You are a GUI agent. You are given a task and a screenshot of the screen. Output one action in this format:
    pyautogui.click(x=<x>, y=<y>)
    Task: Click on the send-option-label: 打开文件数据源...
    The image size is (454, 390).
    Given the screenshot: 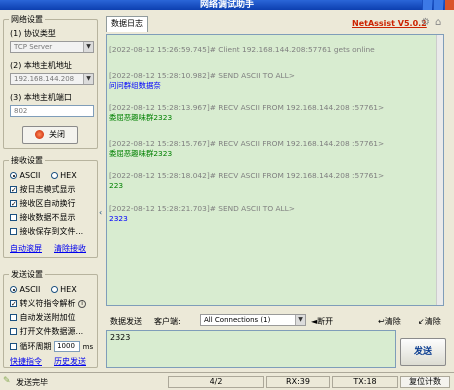 What is the action you would take?
    pyautogui.click(x=51, y=331)
    